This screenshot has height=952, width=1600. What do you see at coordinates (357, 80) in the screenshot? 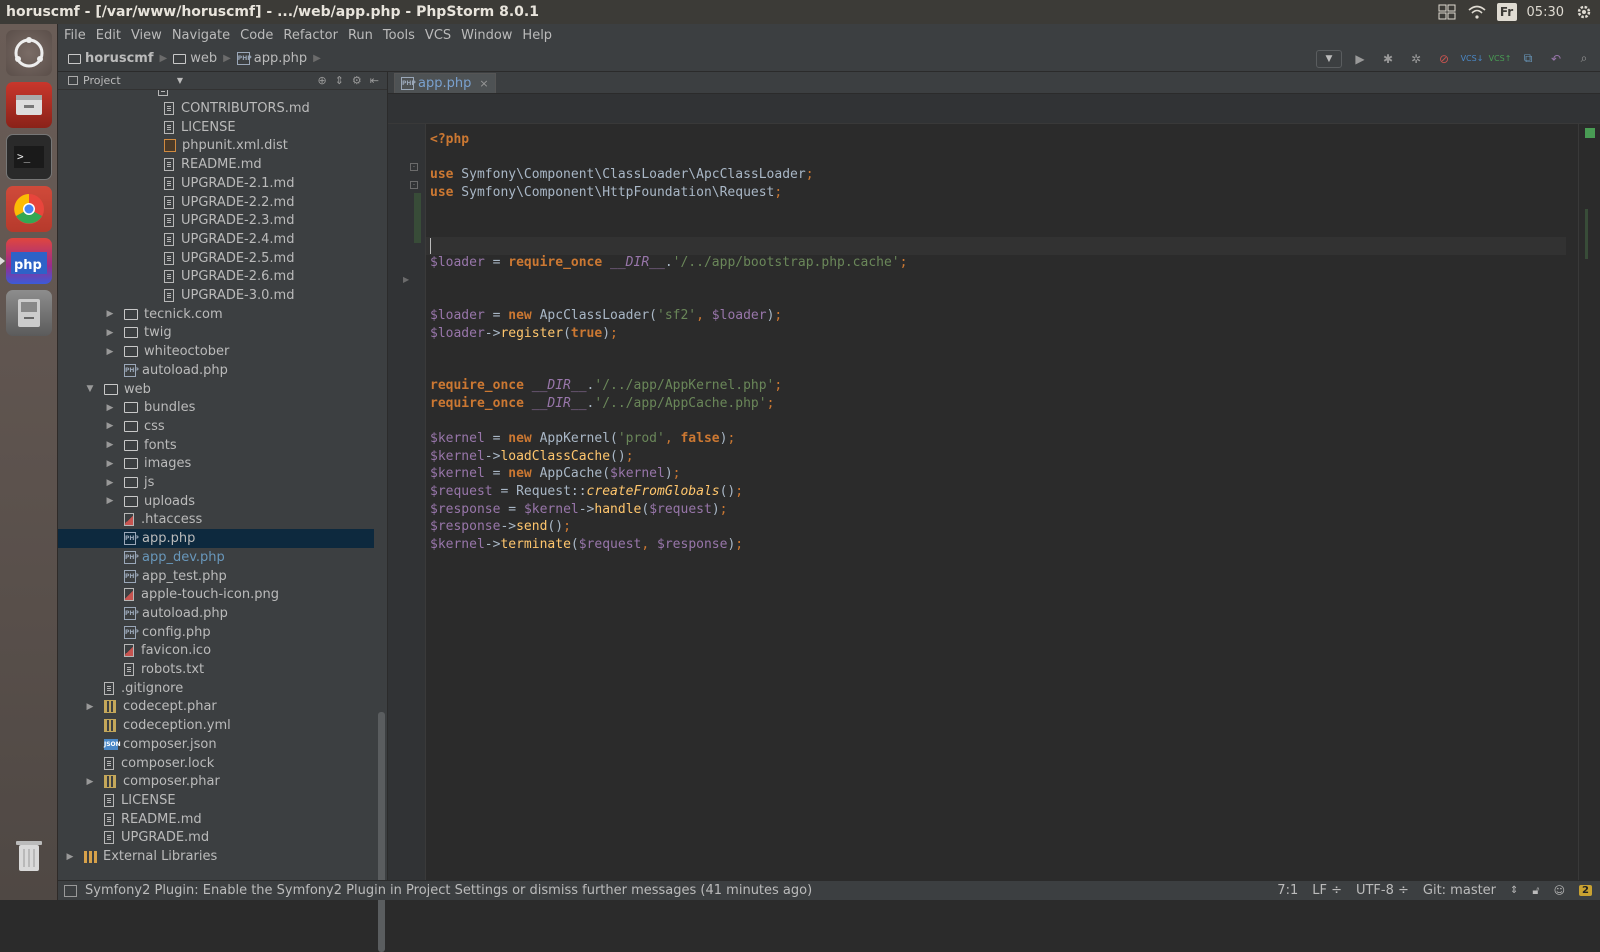
I see `settings-icon: ⚙` at bounding box center [357, 80].